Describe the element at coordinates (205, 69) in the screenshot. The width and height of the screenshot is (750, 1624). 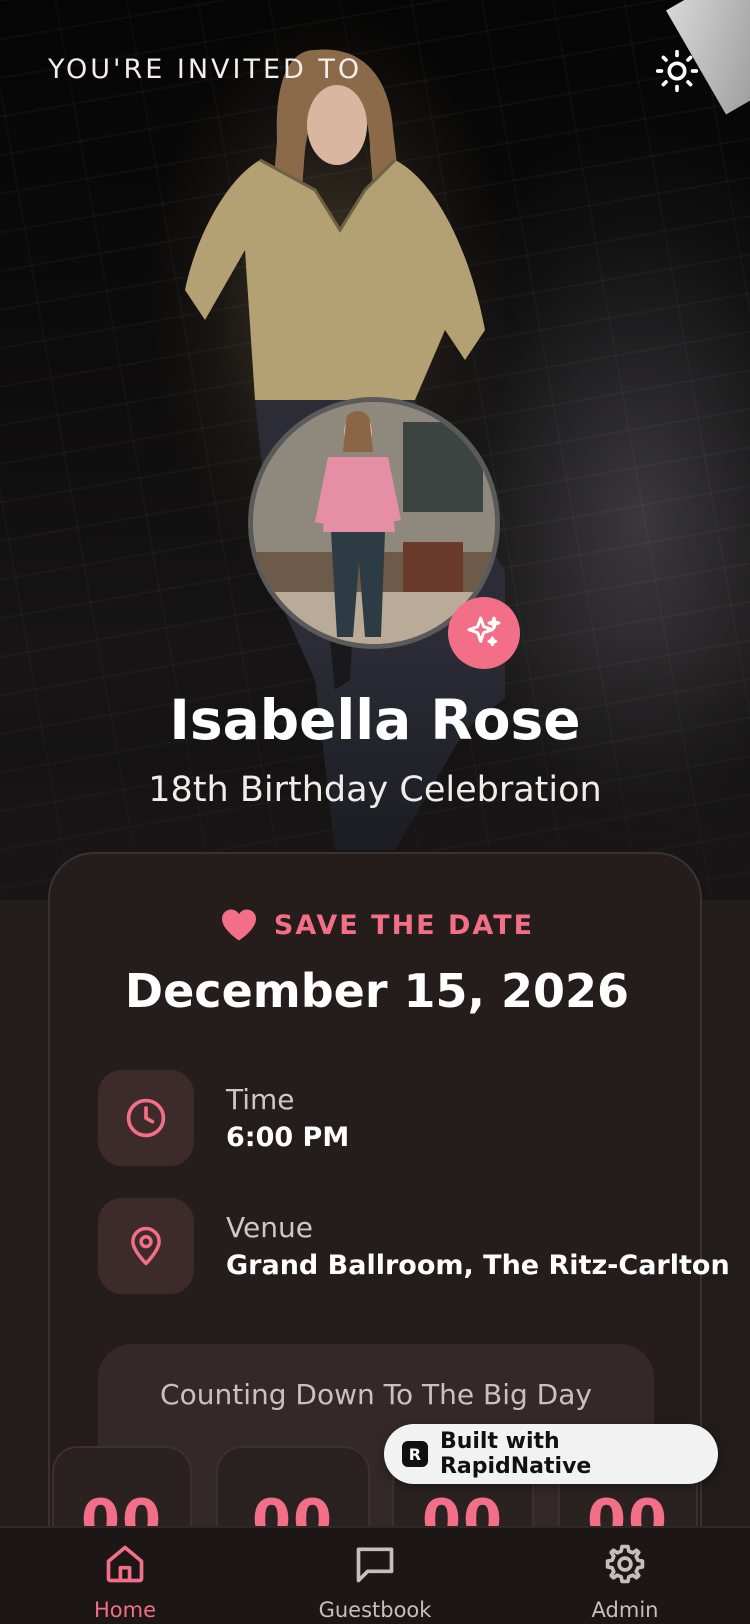
I see `invited-label: YOU'RE INVITED TO` at that location.